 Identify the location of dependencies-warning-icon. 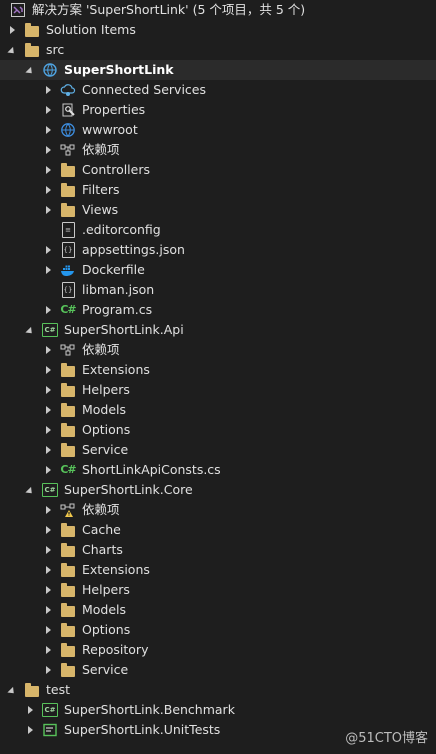
(68, 510).